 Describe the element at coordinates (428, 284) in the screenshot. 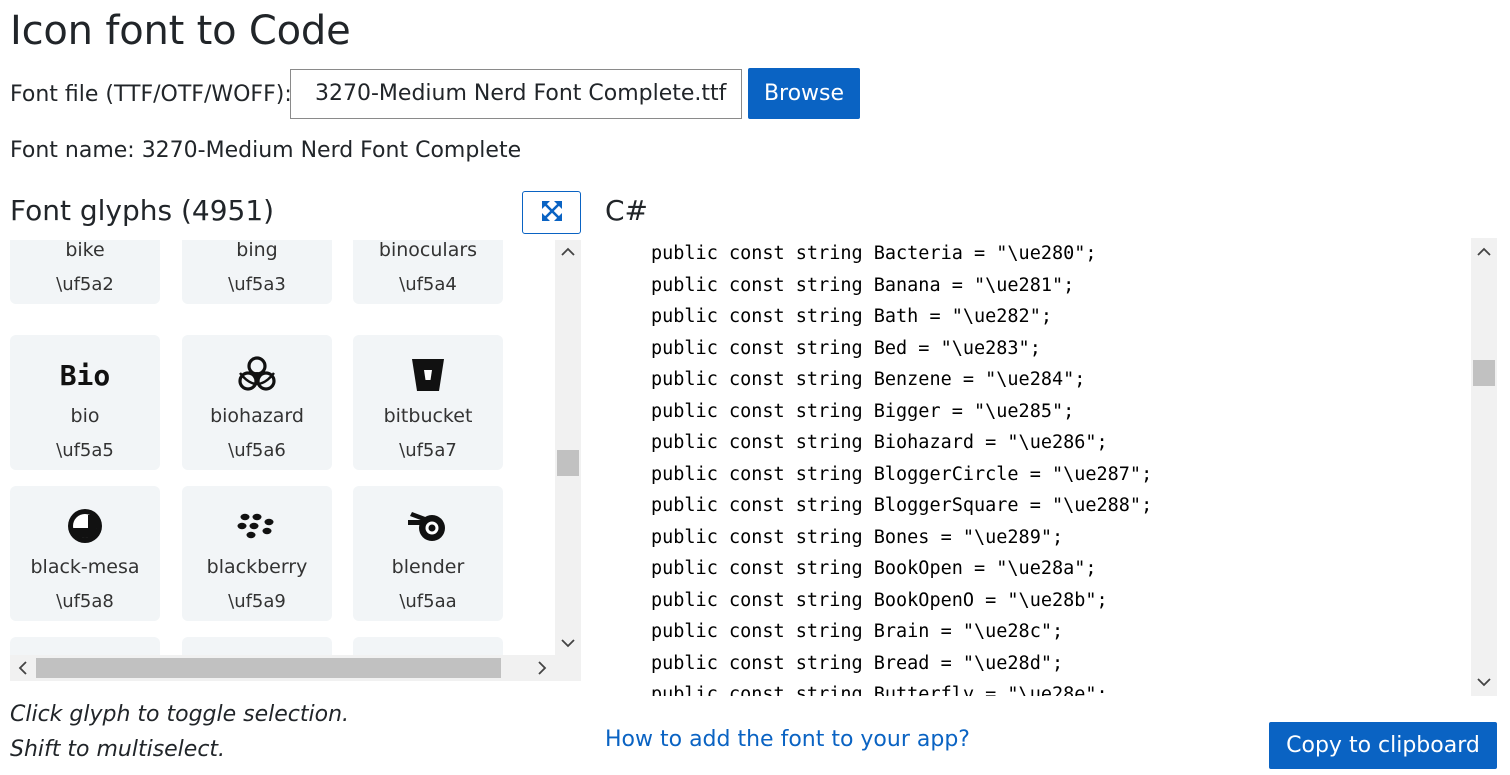

I see `glyph-code: \uf5a4` at that location.